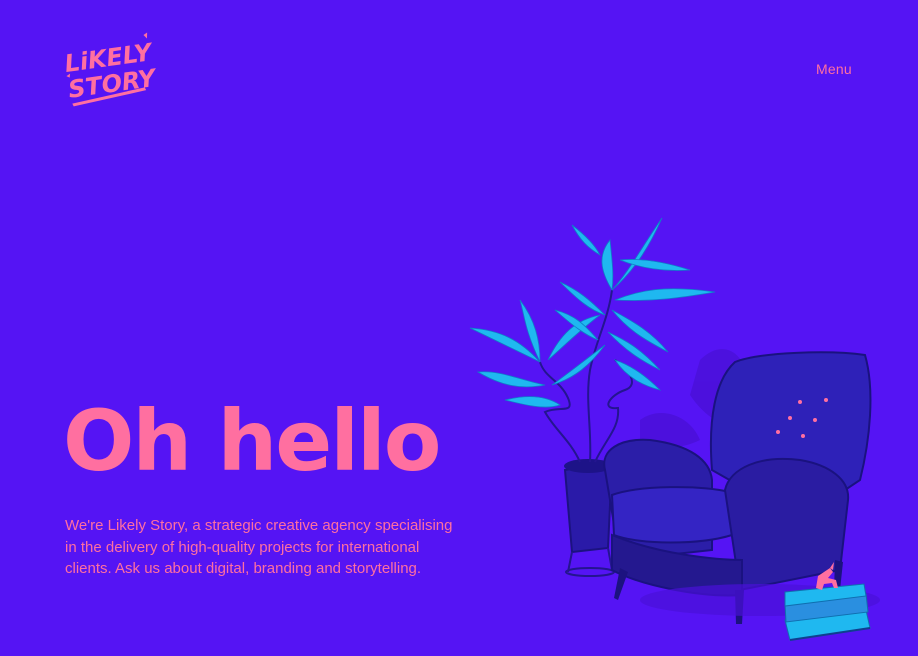 The height and width of the screenshot is (656, 918). What do you see at coordinates (834, 69) in the screenshot?
I see `menu-link: Menu` at bounding box center [834, 69].